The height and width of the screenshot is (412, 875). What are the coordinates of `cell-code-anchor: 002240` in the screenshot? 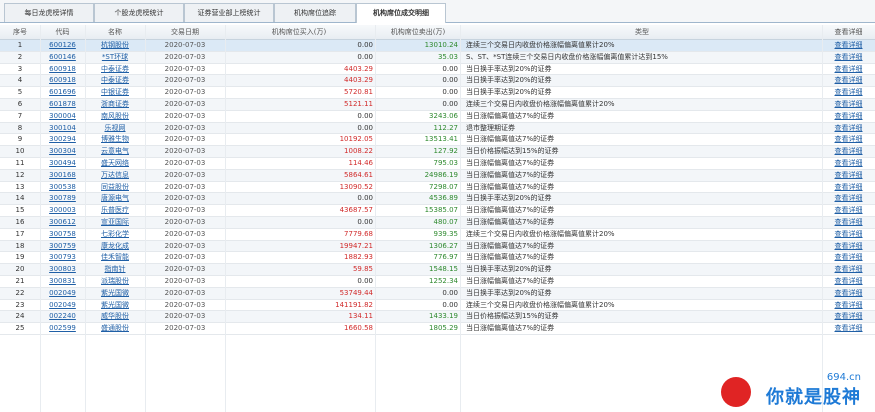 It's located at (62, 316).